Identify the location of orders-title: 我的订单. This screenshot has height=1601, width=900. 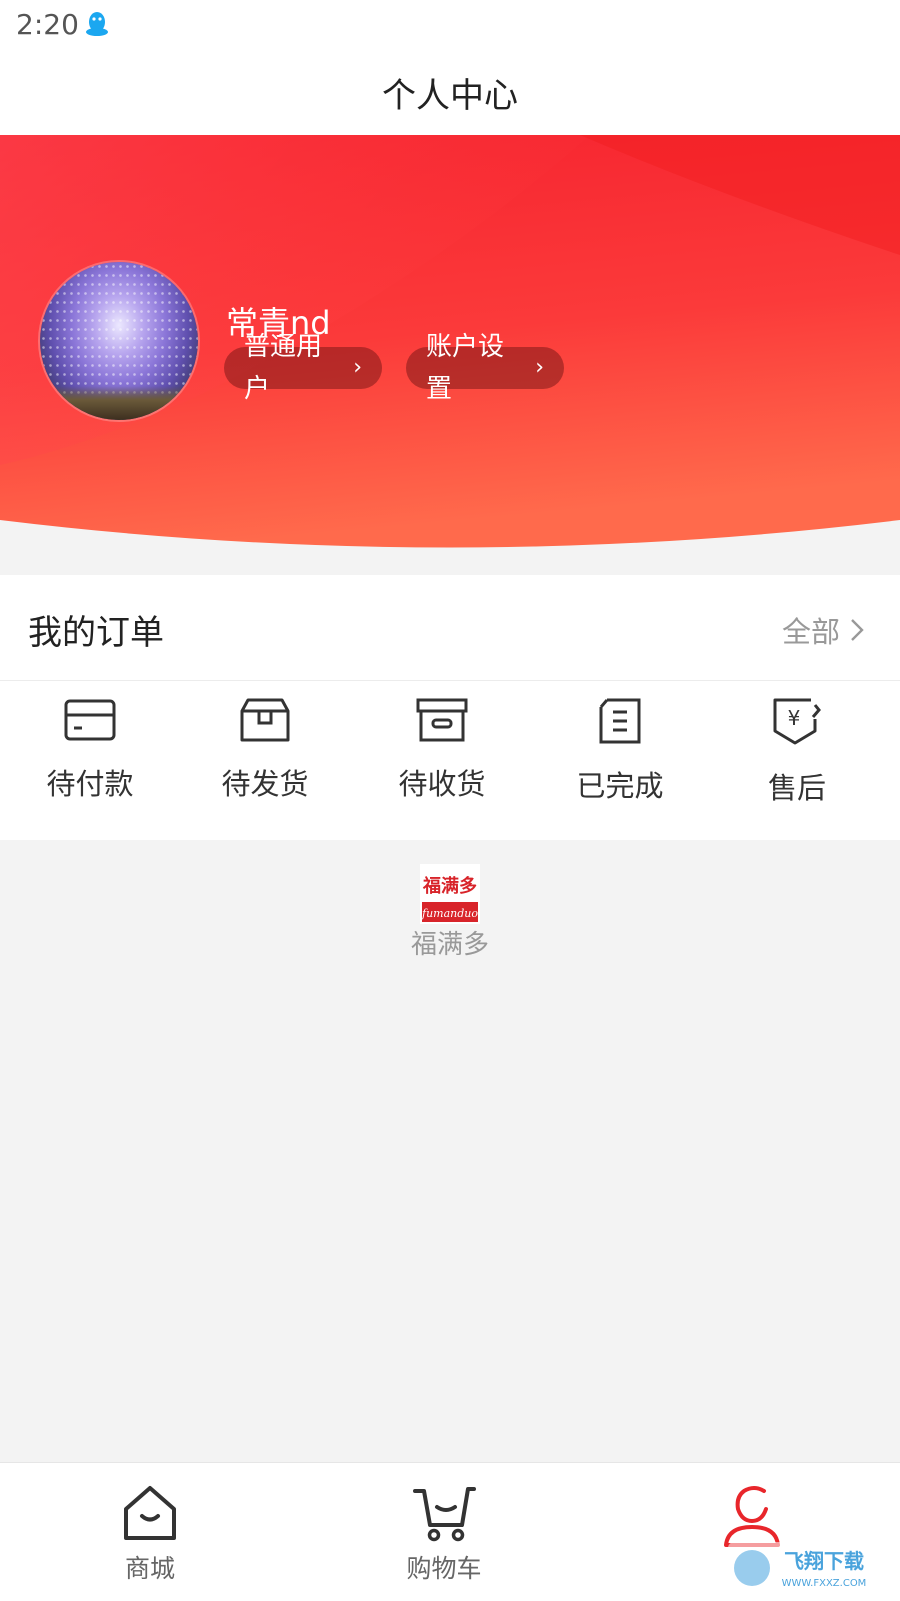
(96, 633).